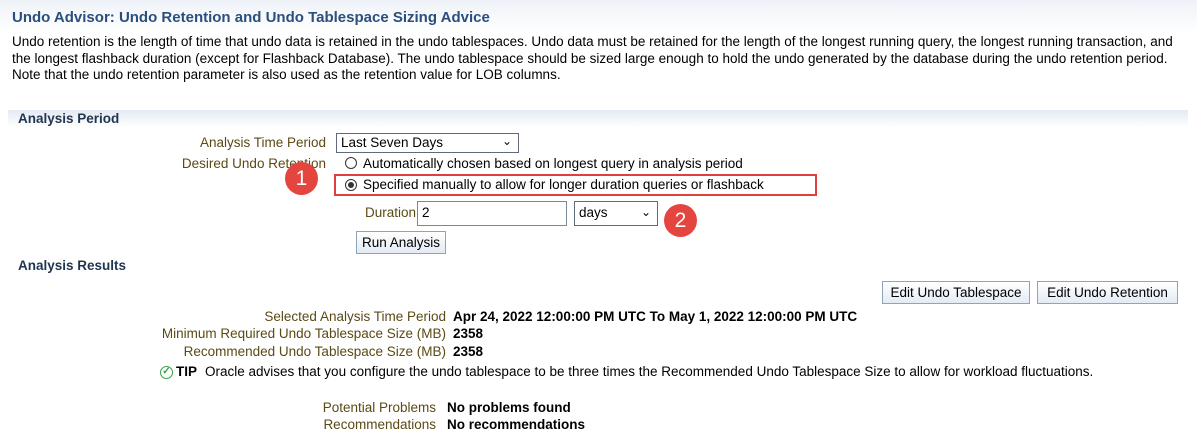 The height and width of the screenshot is (436, 1197). I want to click on analysis-time-period-label: Analysis Time Period, so click(262, 142).